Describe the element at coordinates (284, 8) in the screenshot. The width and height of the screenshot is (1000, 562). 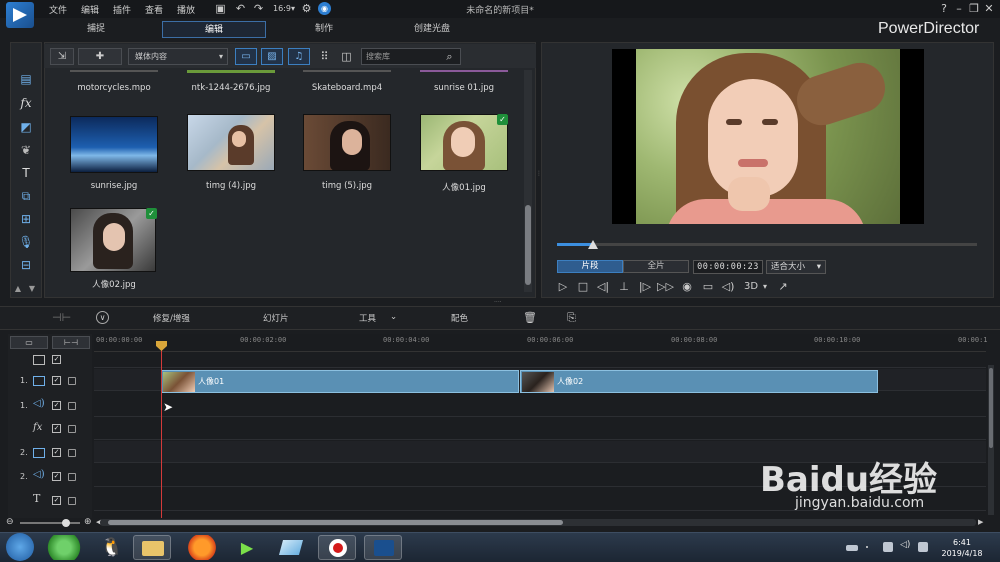
I see `aspect-ratio-icon: 16:9▾` at that location.